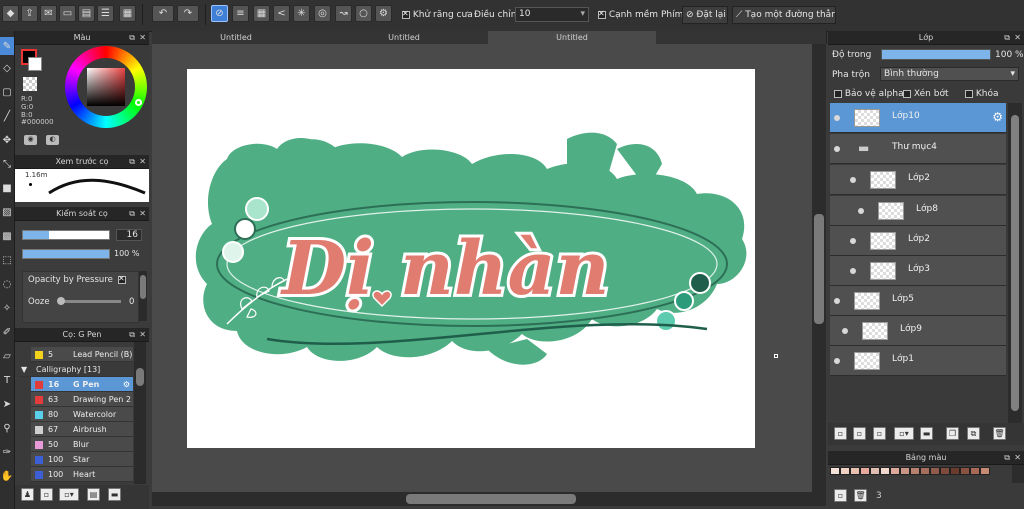 Image resolution: width=1024 pixels, height=509 pixels. Describe the element at coordinates (973, 433) in the screenshot. I see `merge-layer-icon: ⧉` at that location.